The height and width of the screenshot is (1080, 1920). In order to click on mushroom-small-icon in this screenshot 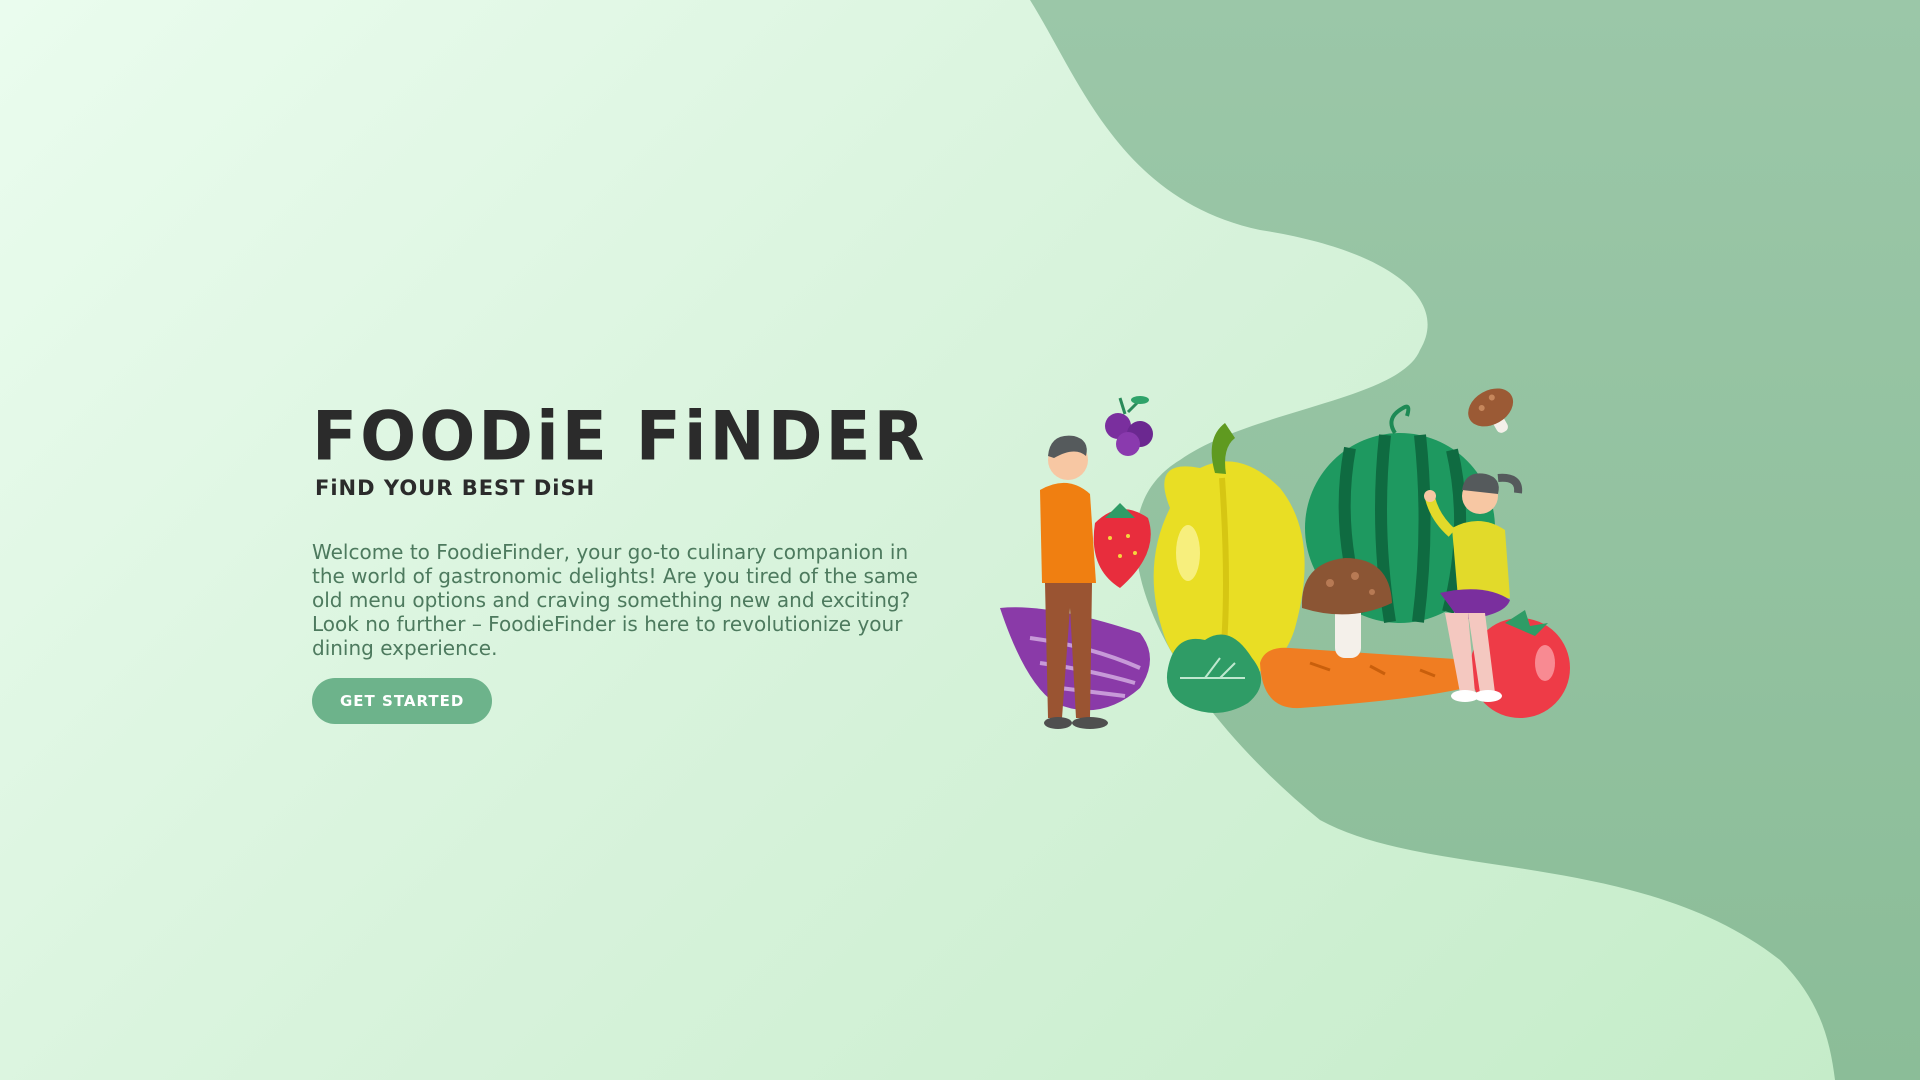, I will do `click(1491, 410)`.